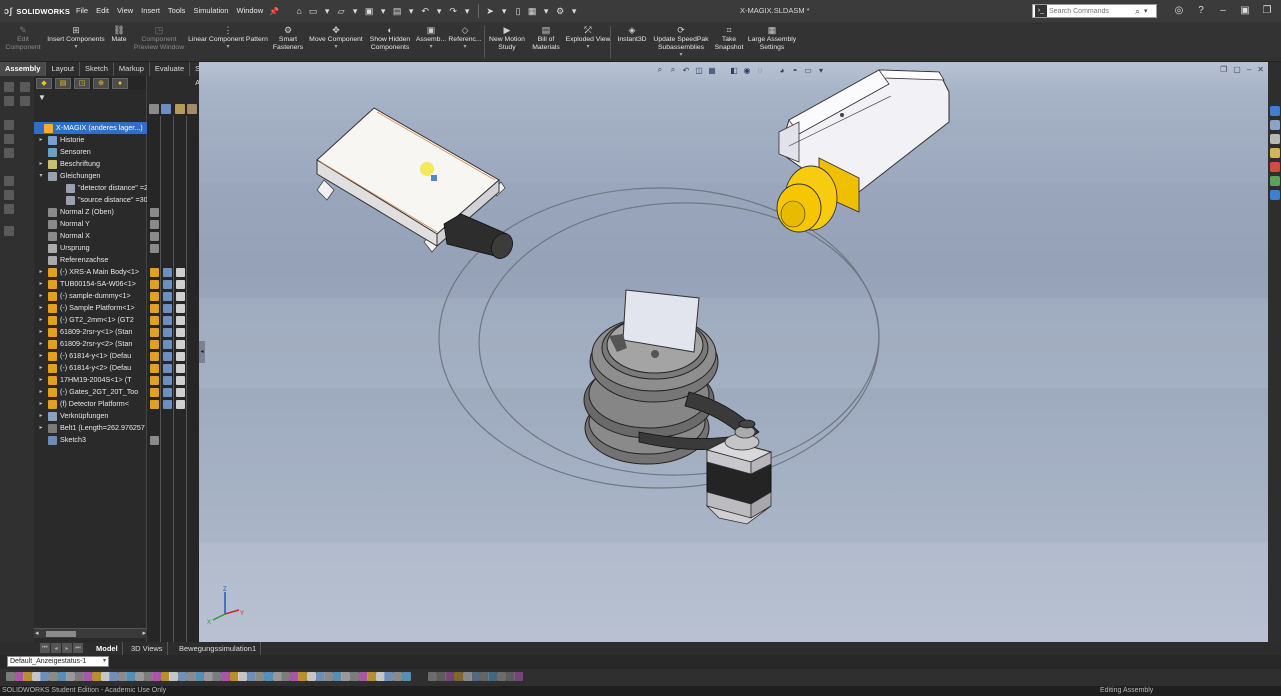 The height and width of the screenshot is (696, 1281). I want to click on assembly-features-button: ▣ Assemb... ▾, so click(431, 42).